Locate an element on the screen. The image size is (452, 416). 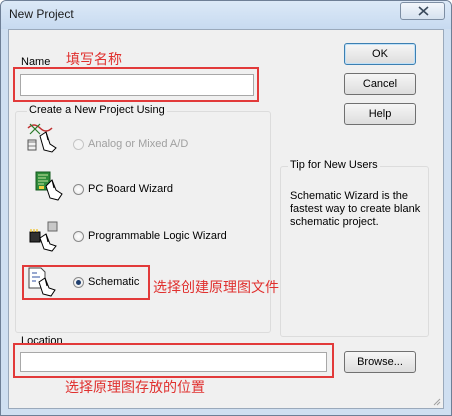
programmable-logic-radio is located at coordinates (78, 236).